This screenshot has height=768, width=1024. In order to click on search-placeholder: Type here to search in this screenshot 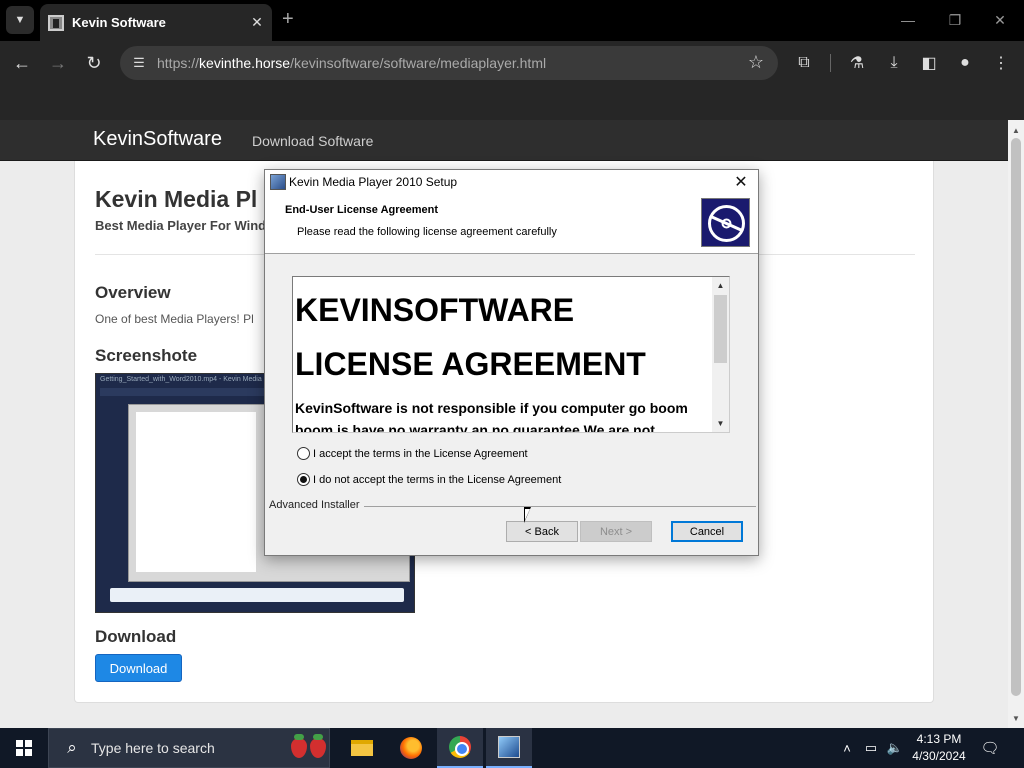, I will do `click(191, 748)`.